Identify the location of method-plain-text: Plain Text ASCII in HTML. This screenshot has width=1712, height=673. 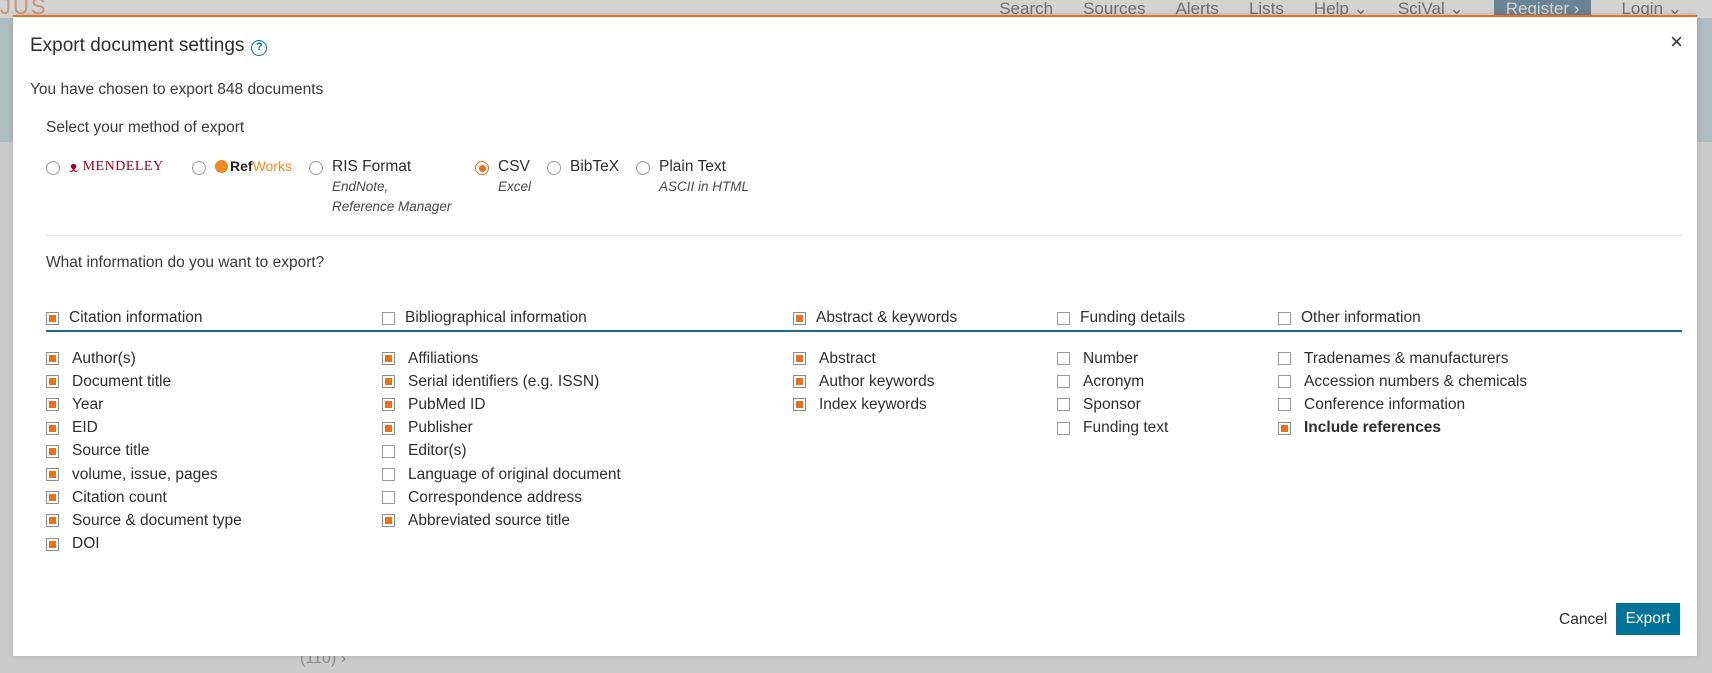
(692, 177).